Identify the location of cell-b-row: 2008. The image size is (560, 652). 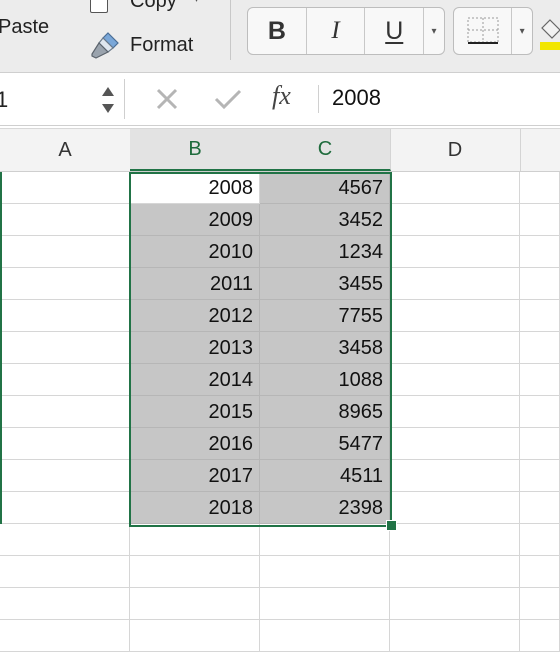
(195, 188).